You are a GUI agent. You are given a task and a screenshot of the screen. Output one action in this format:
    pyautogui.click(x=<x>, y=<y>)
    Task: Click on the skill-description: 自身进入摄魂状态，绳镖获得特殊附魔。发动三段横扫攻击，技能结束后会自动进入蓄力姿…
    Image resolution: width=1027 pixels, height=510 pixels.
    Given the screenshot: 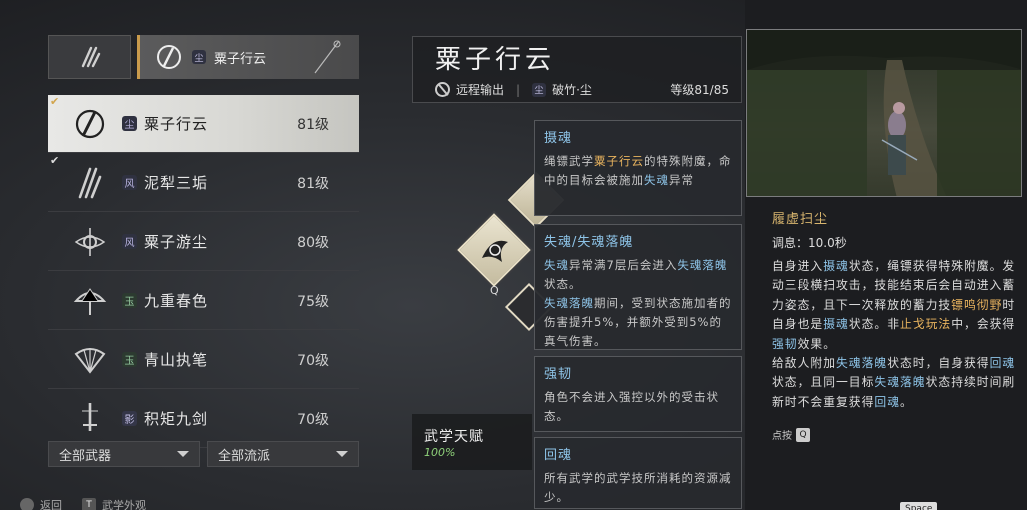 What is the action you would take?
    pyautogui.click(x=897, y=334)
    